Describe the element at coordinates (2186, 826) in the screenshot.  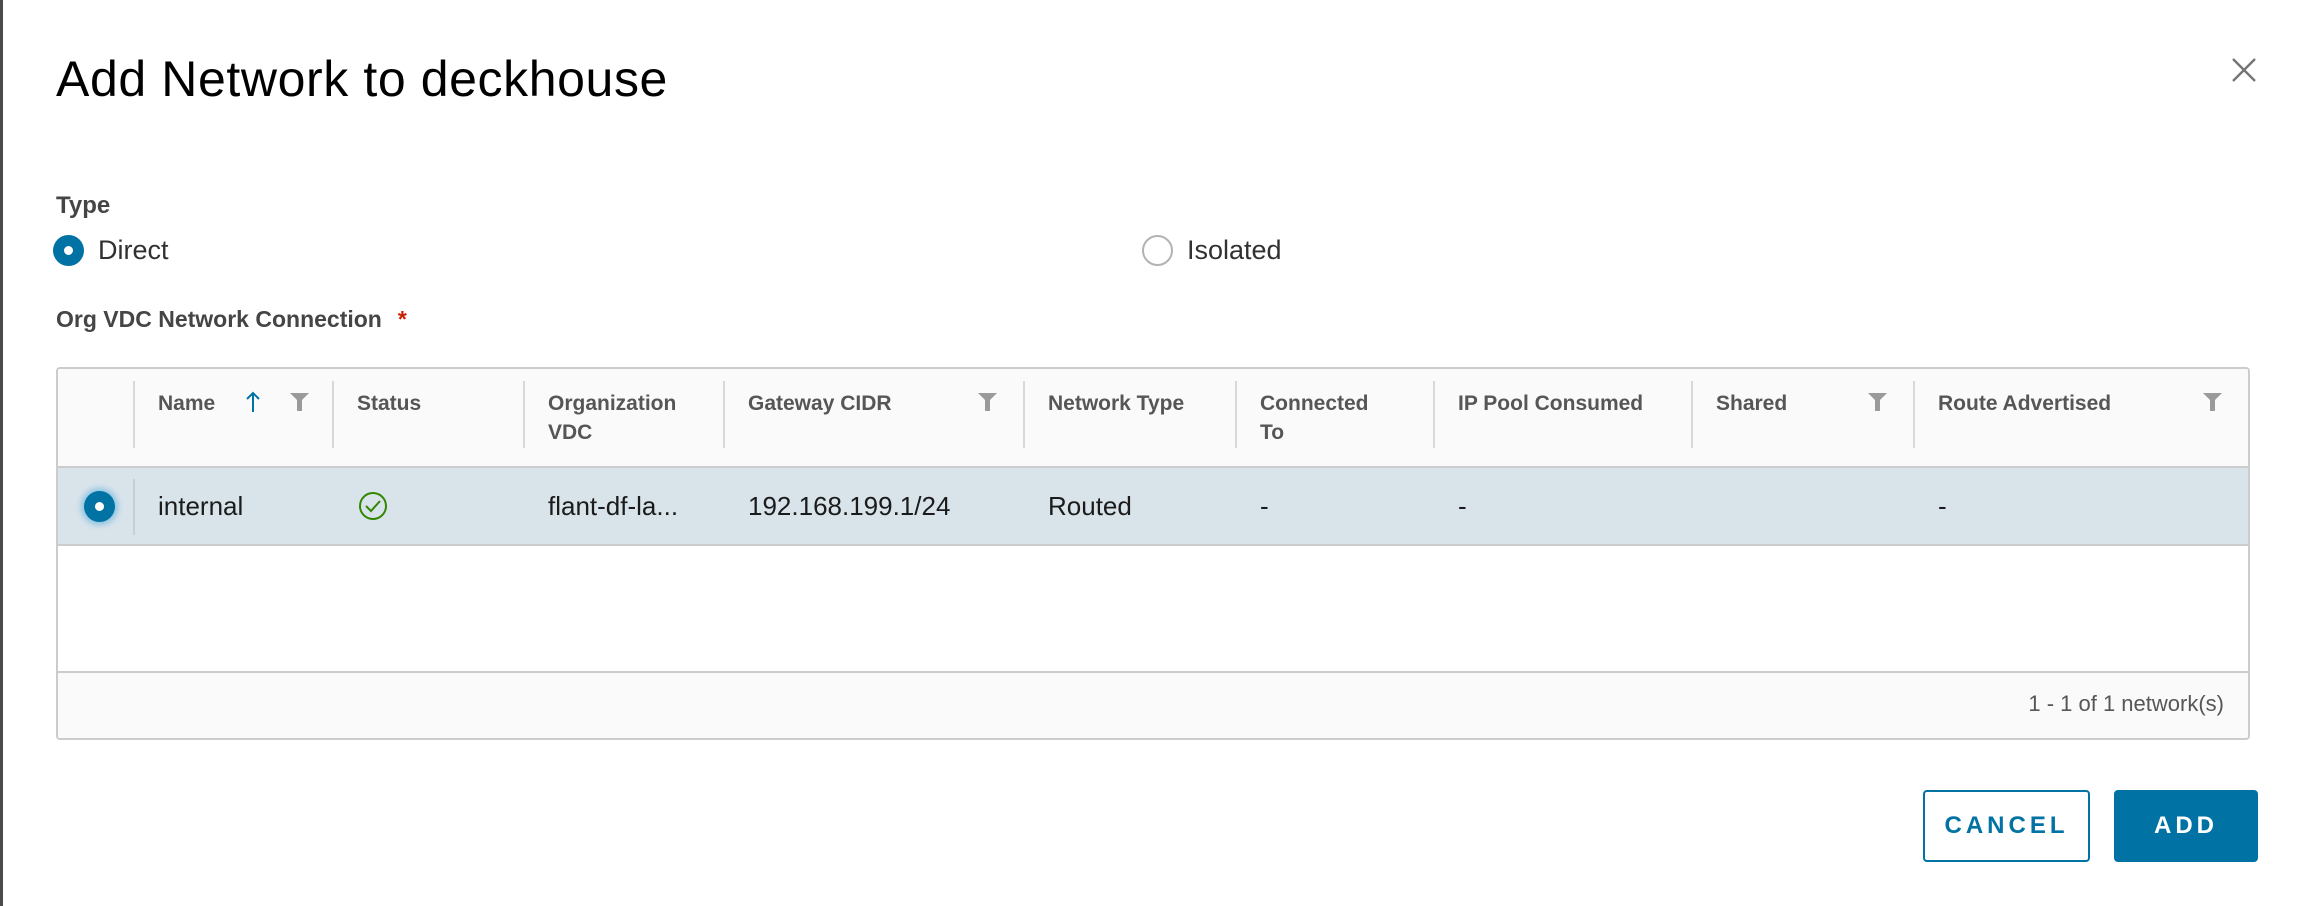
I see `add-button: ADD` at that location.